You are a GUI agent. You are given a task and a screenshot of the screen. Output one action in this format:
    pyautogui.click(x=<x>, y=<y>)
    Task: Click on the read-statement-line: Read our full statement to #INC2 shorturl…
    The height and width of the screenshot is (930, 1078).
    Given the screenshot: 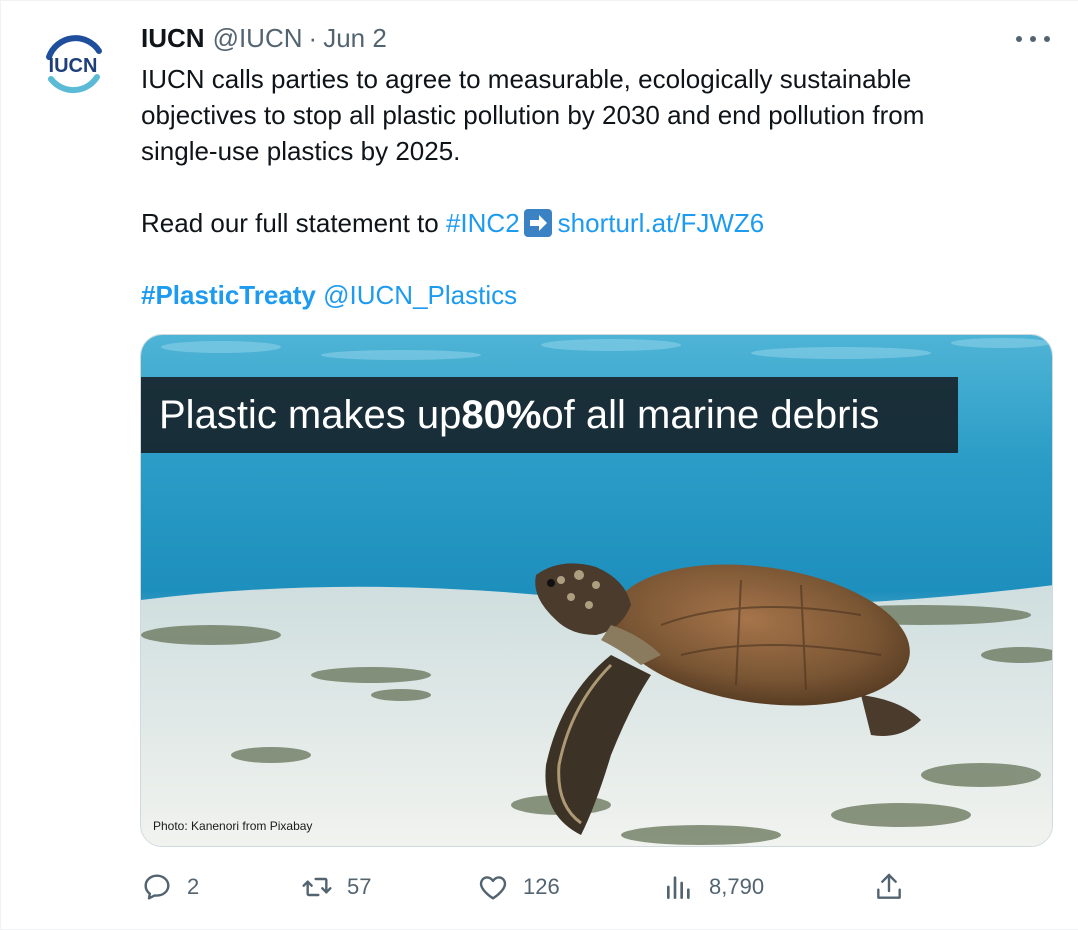 What is the action you would take?
    pyautogui.click(x=591, y=223)
    